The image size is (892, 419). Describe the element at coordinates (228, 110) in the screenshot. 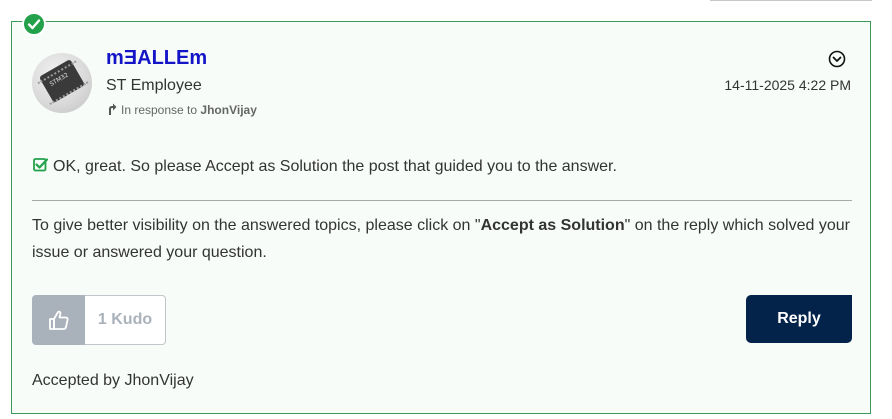

I see `in-response-user: JhonVijay` at that location.